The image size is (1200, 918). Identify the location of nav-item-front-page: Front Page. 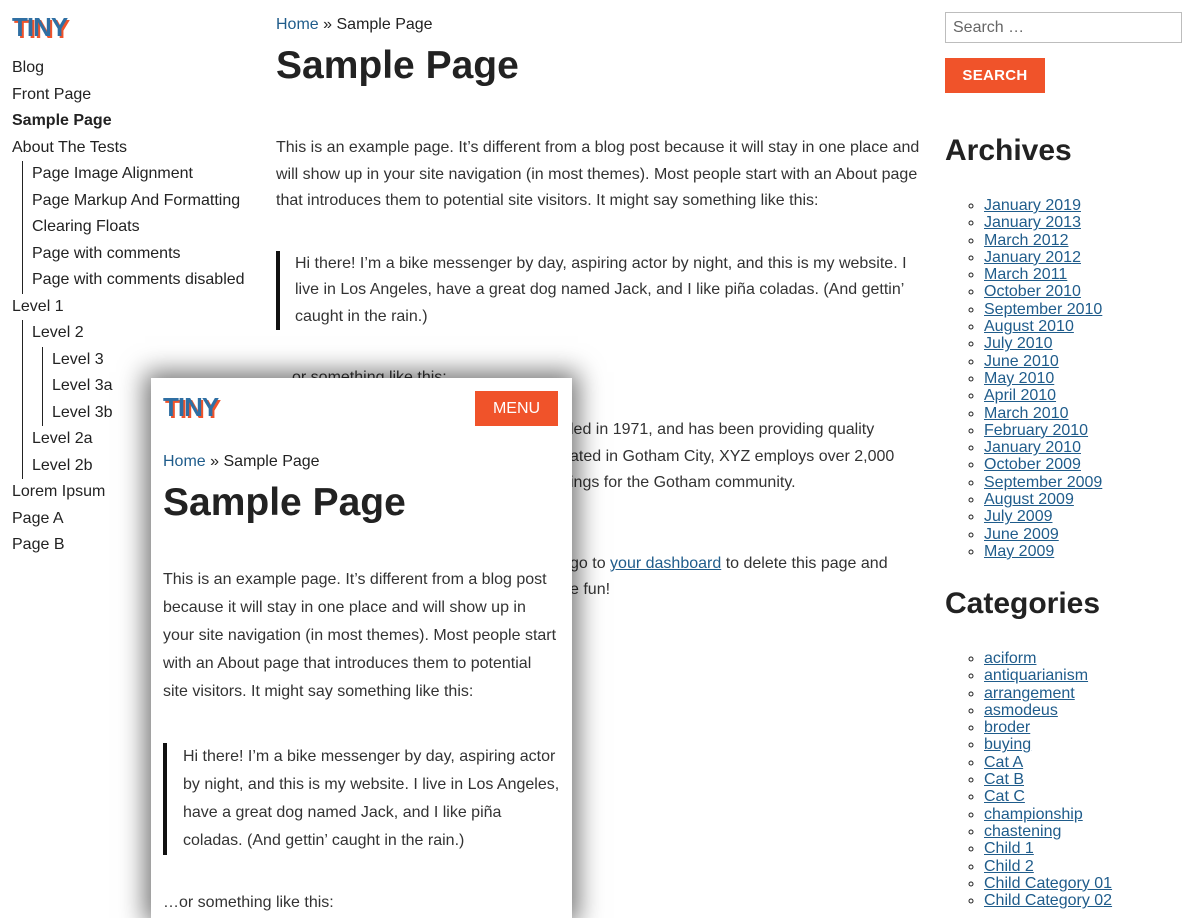
(132, 95).